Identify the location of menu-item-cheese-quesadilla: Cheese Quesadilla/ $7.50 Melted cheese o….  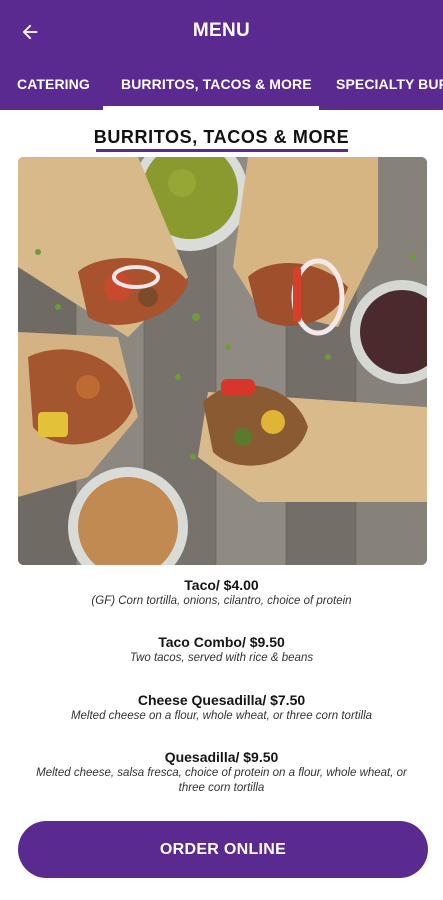
(221, 707).